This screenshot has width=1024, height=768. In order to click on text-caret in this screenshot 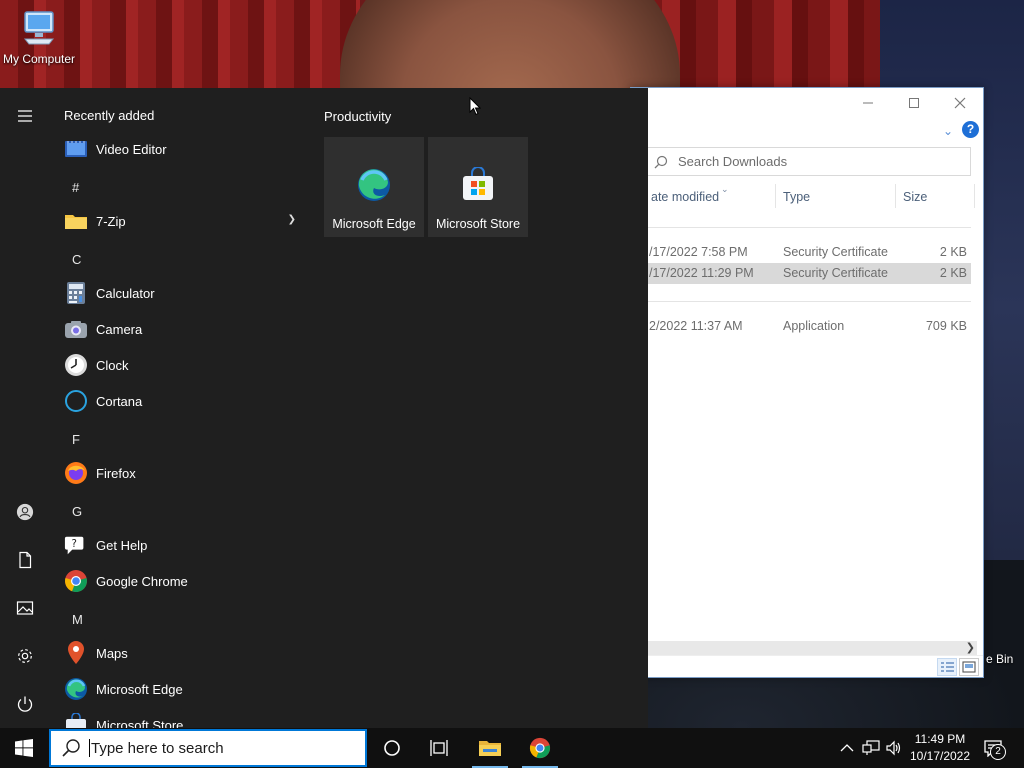, I will do `click(89, 748)`.